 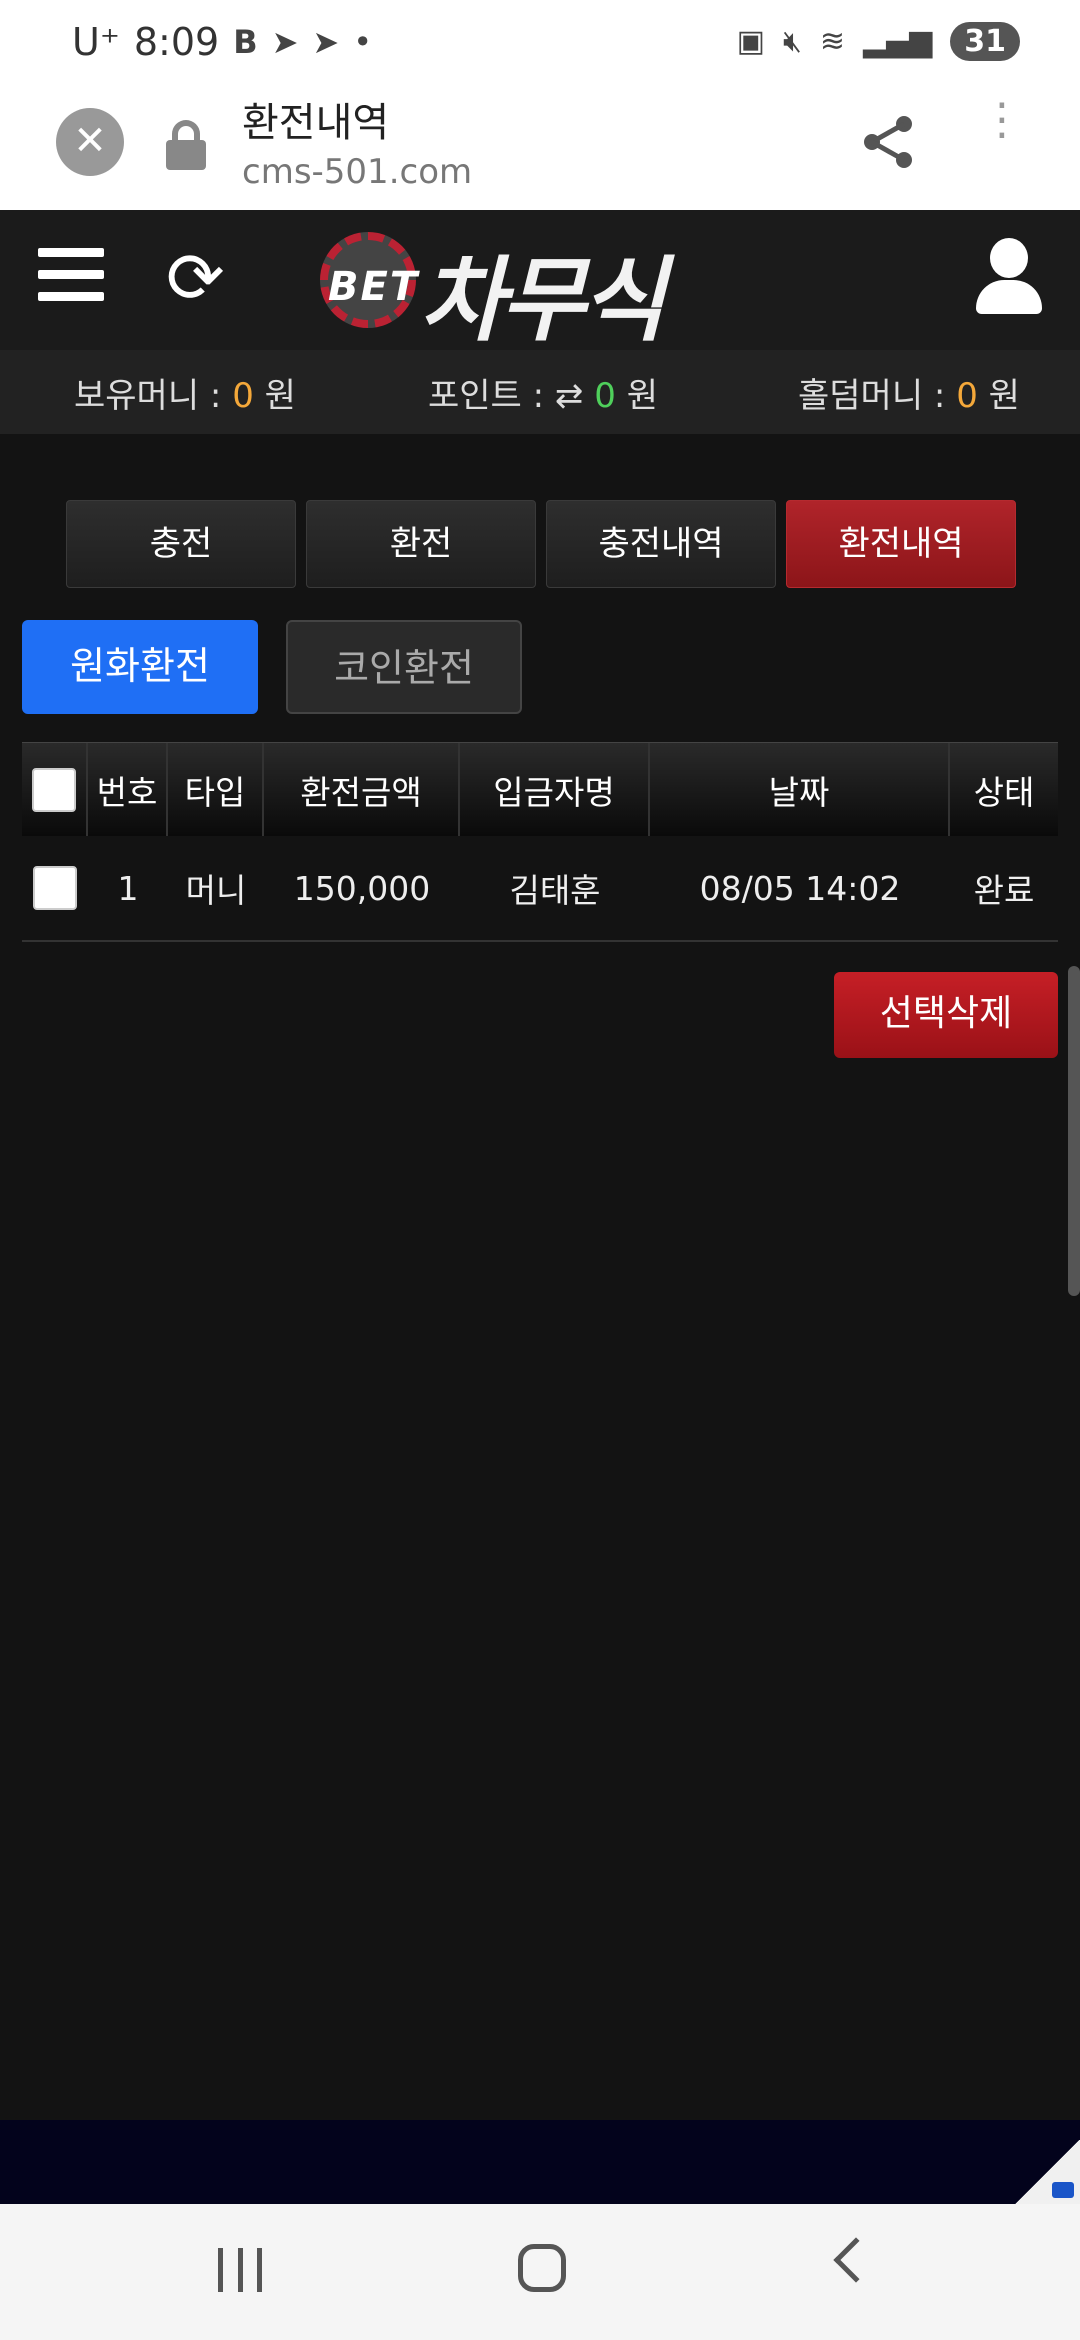 I want to click on recent-apps-icon, so click(x=240, y=2270).